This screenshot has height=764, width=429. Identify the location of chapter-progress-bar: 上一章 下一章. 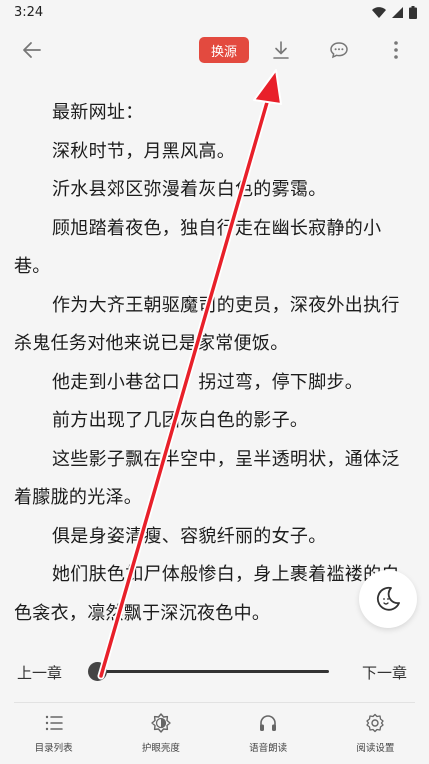
(214, 671).